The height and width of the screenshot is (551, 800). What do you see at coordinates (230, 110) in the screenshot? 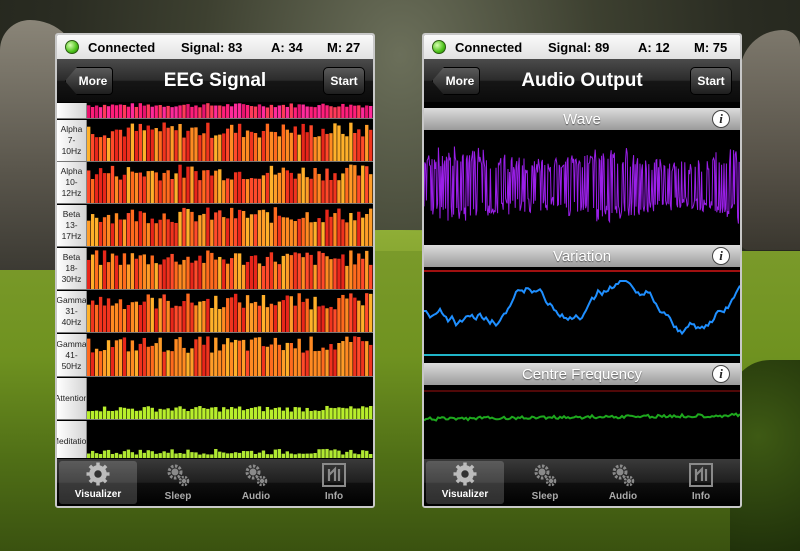
I see `eeg-band-bars` at bounding box center [230, 110].